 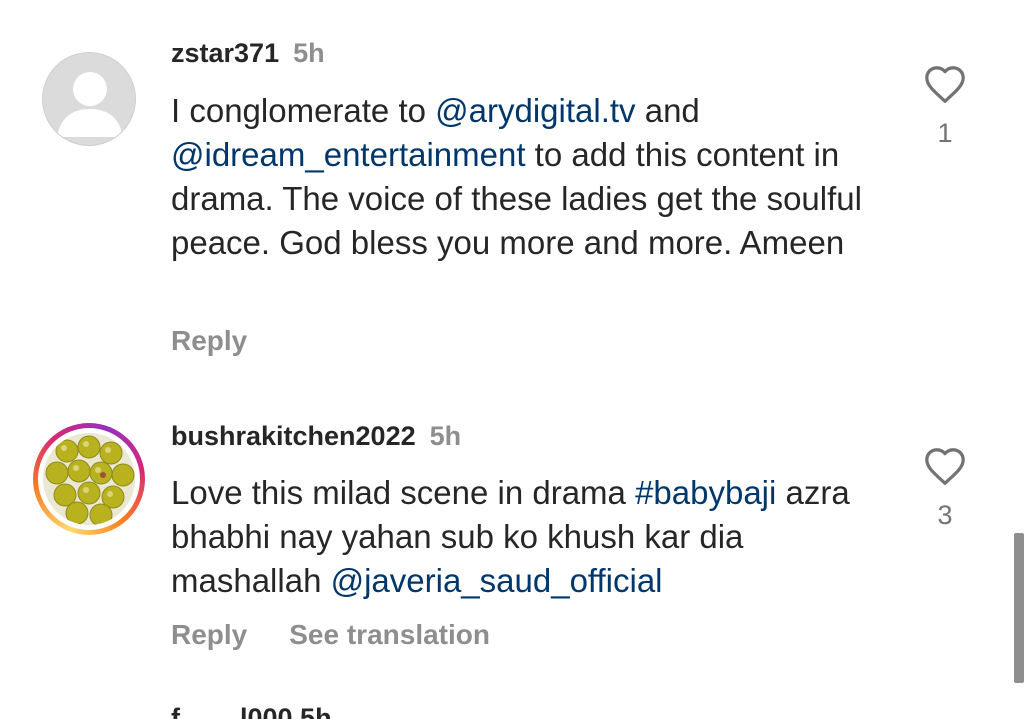 I want to click on timestamp: 5h, so click(x=445, y=436).